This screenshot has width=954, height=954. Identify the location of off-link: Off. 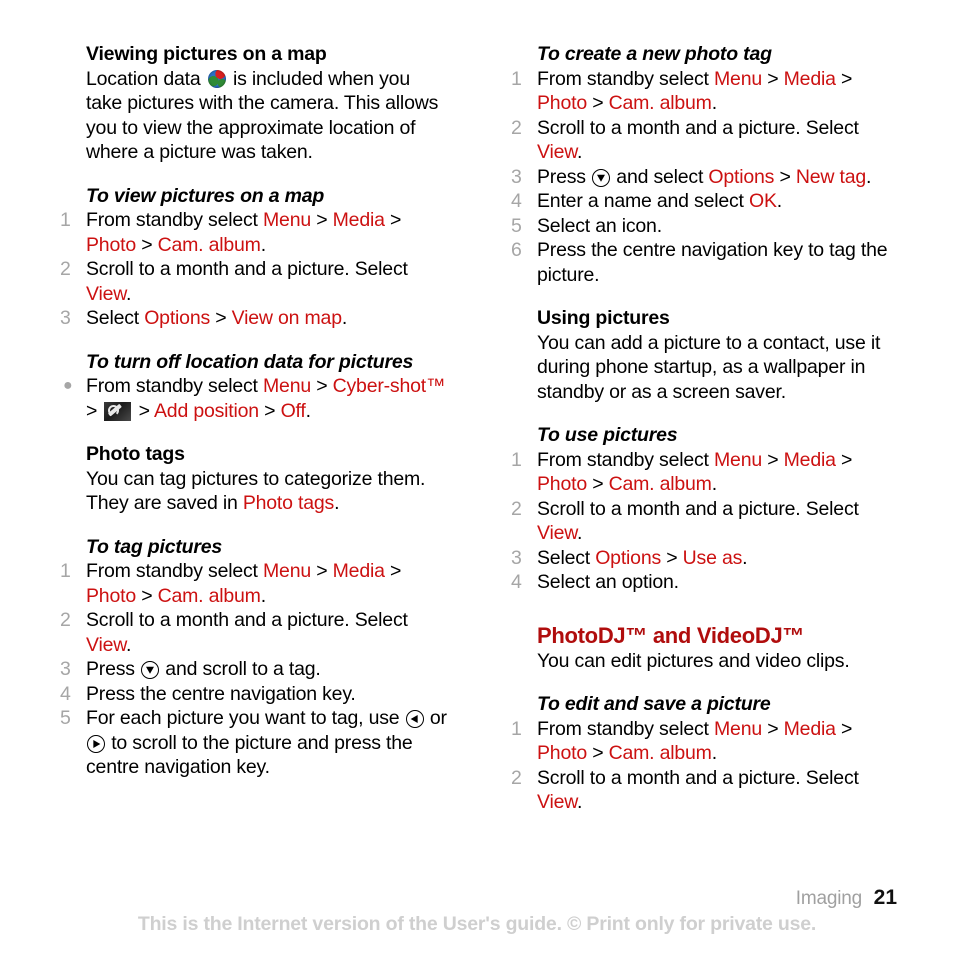
(293, 410).